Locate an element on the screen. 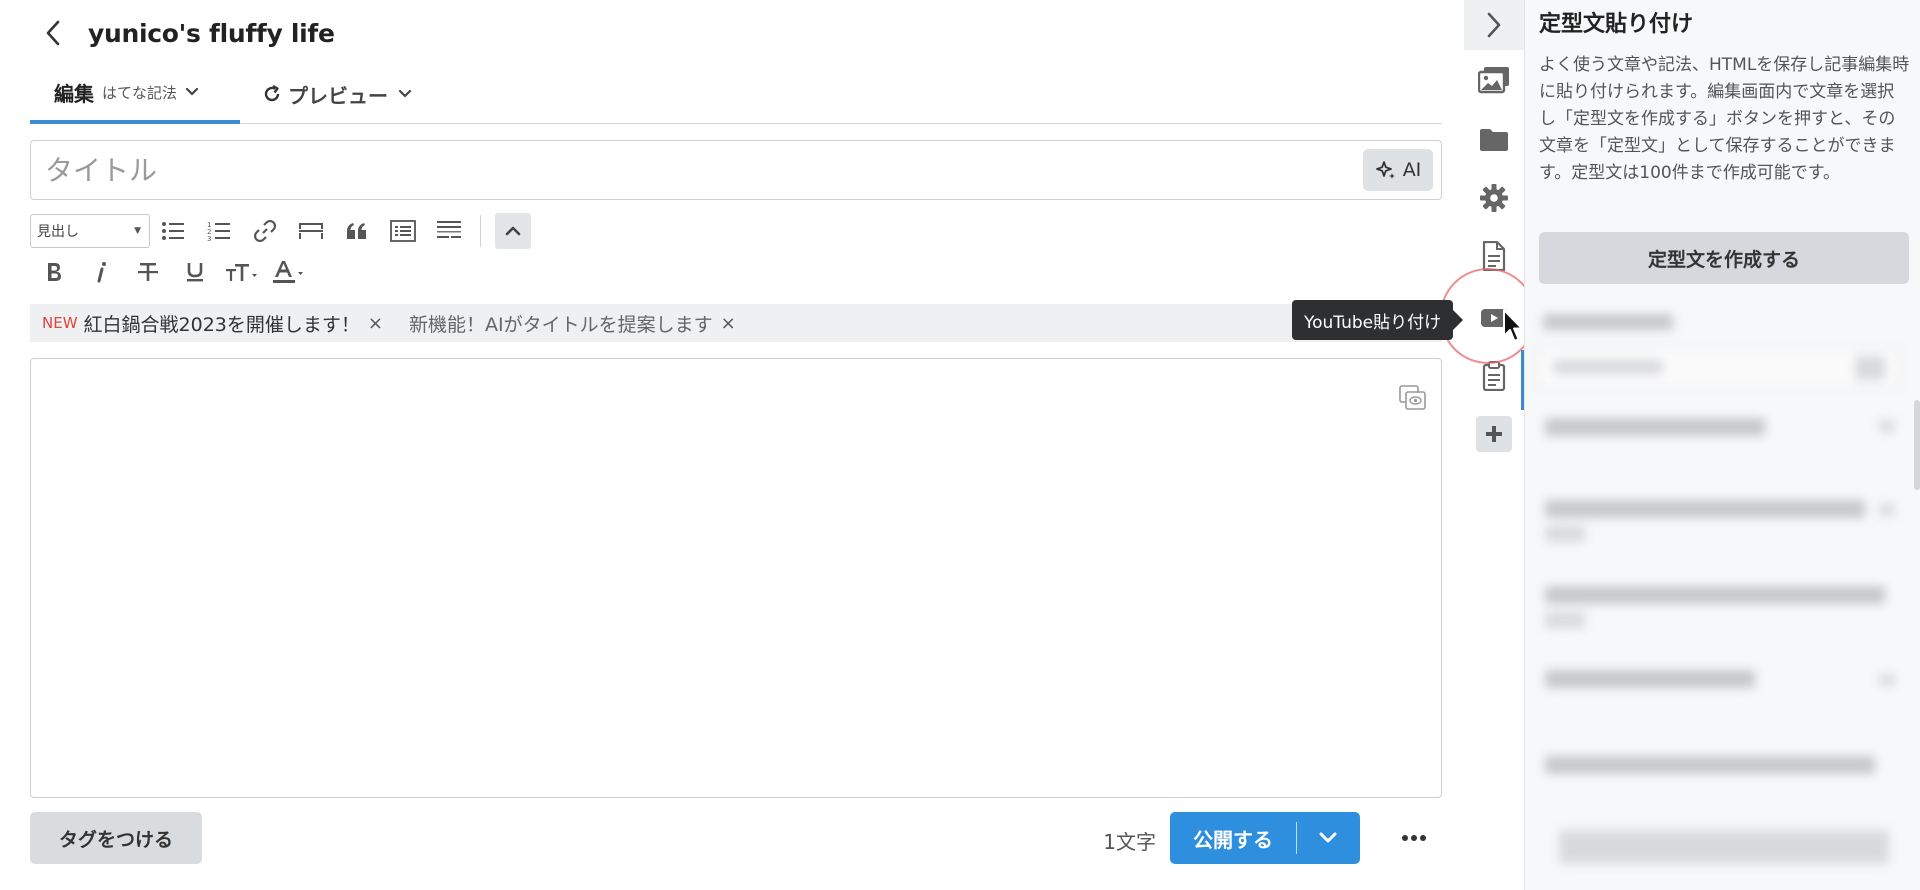  preview-window-icon is located at coordinates (1412, 397).